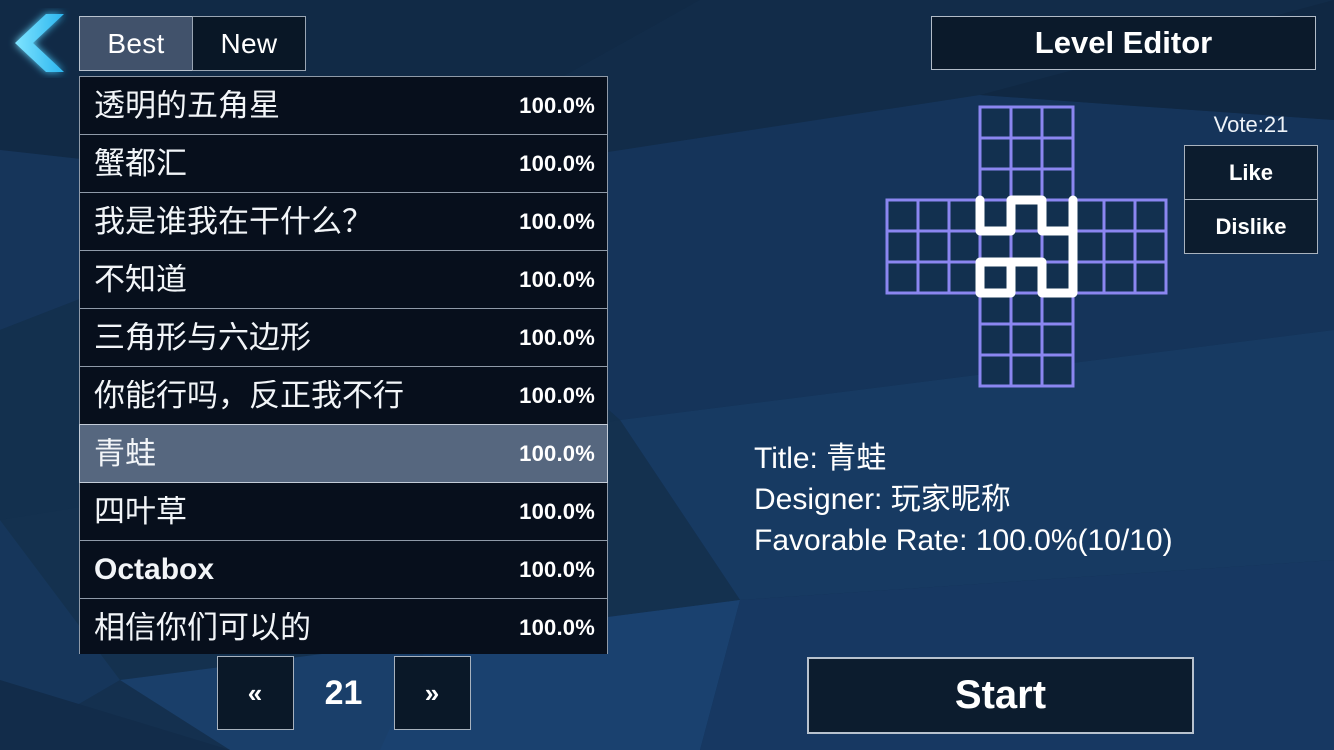  I want to click on pagination: « 21 », so click(343, 693).